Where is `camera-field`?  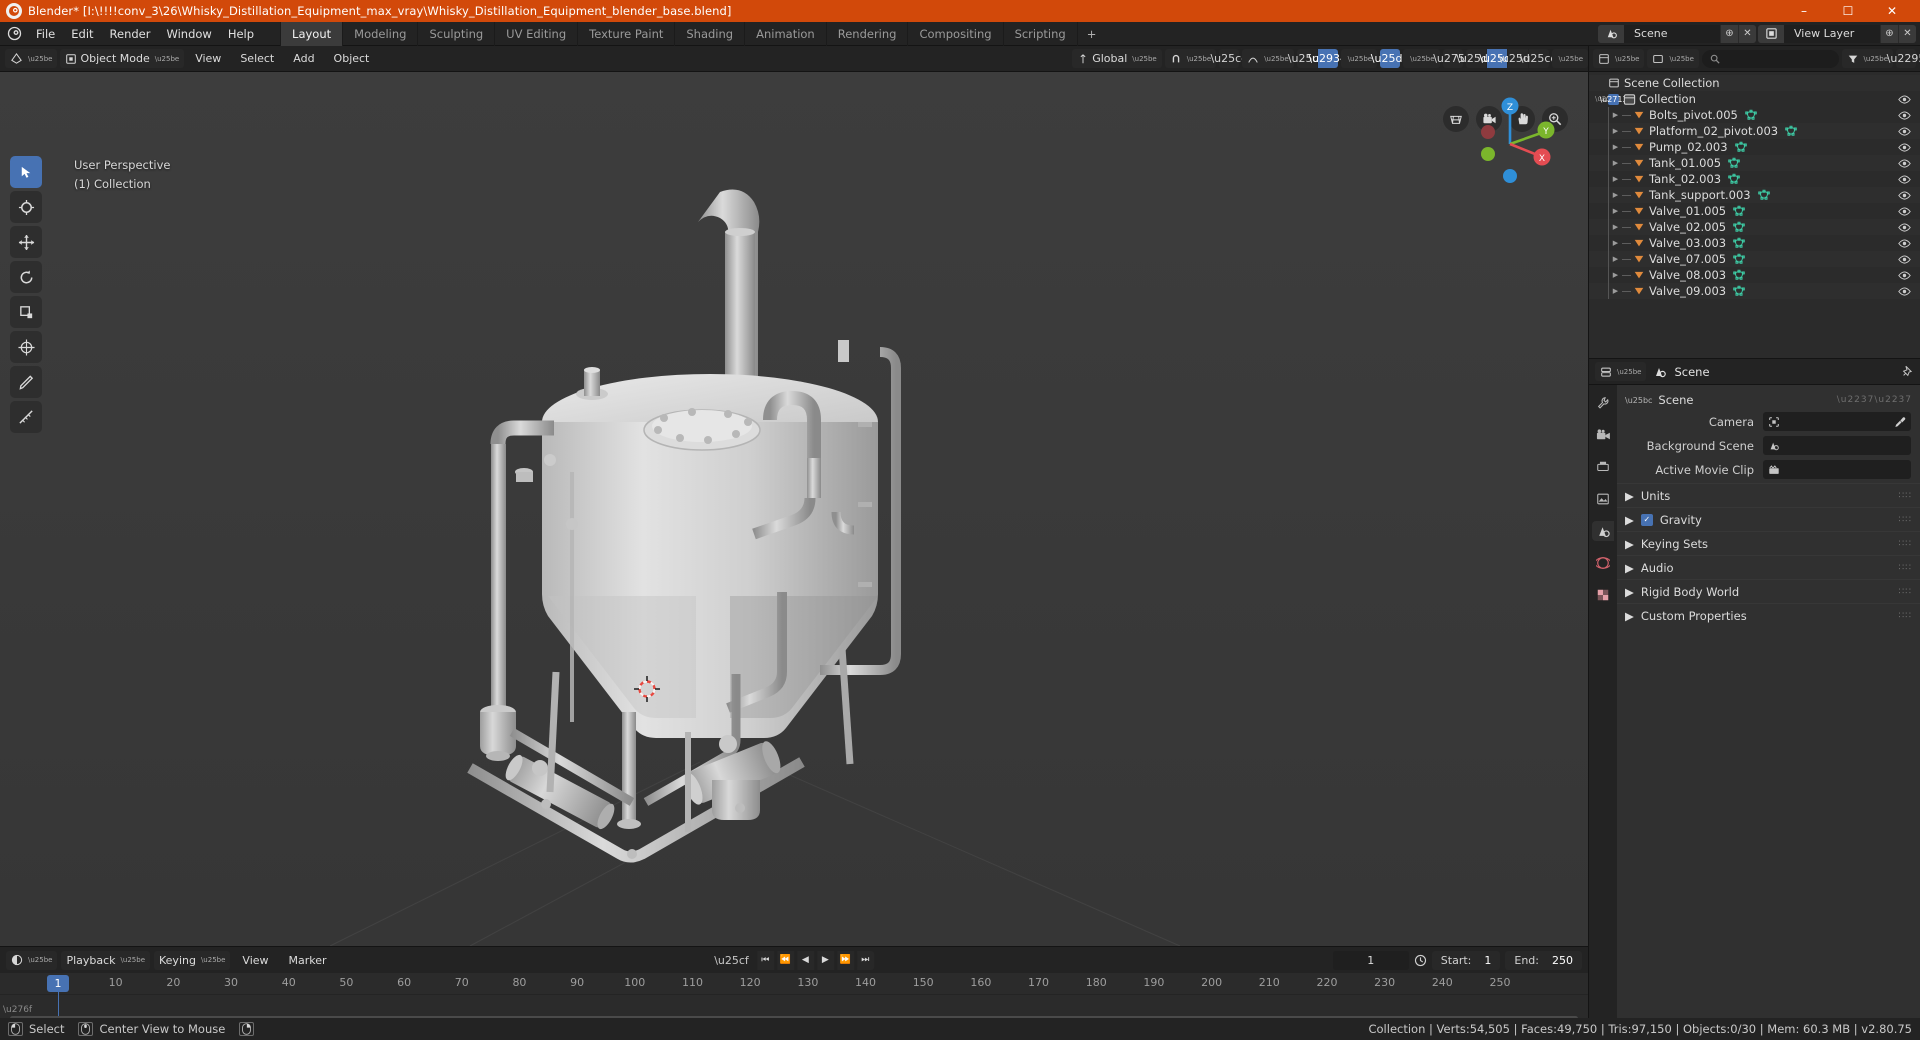 camera-field is located at coordinates (1837, 421).